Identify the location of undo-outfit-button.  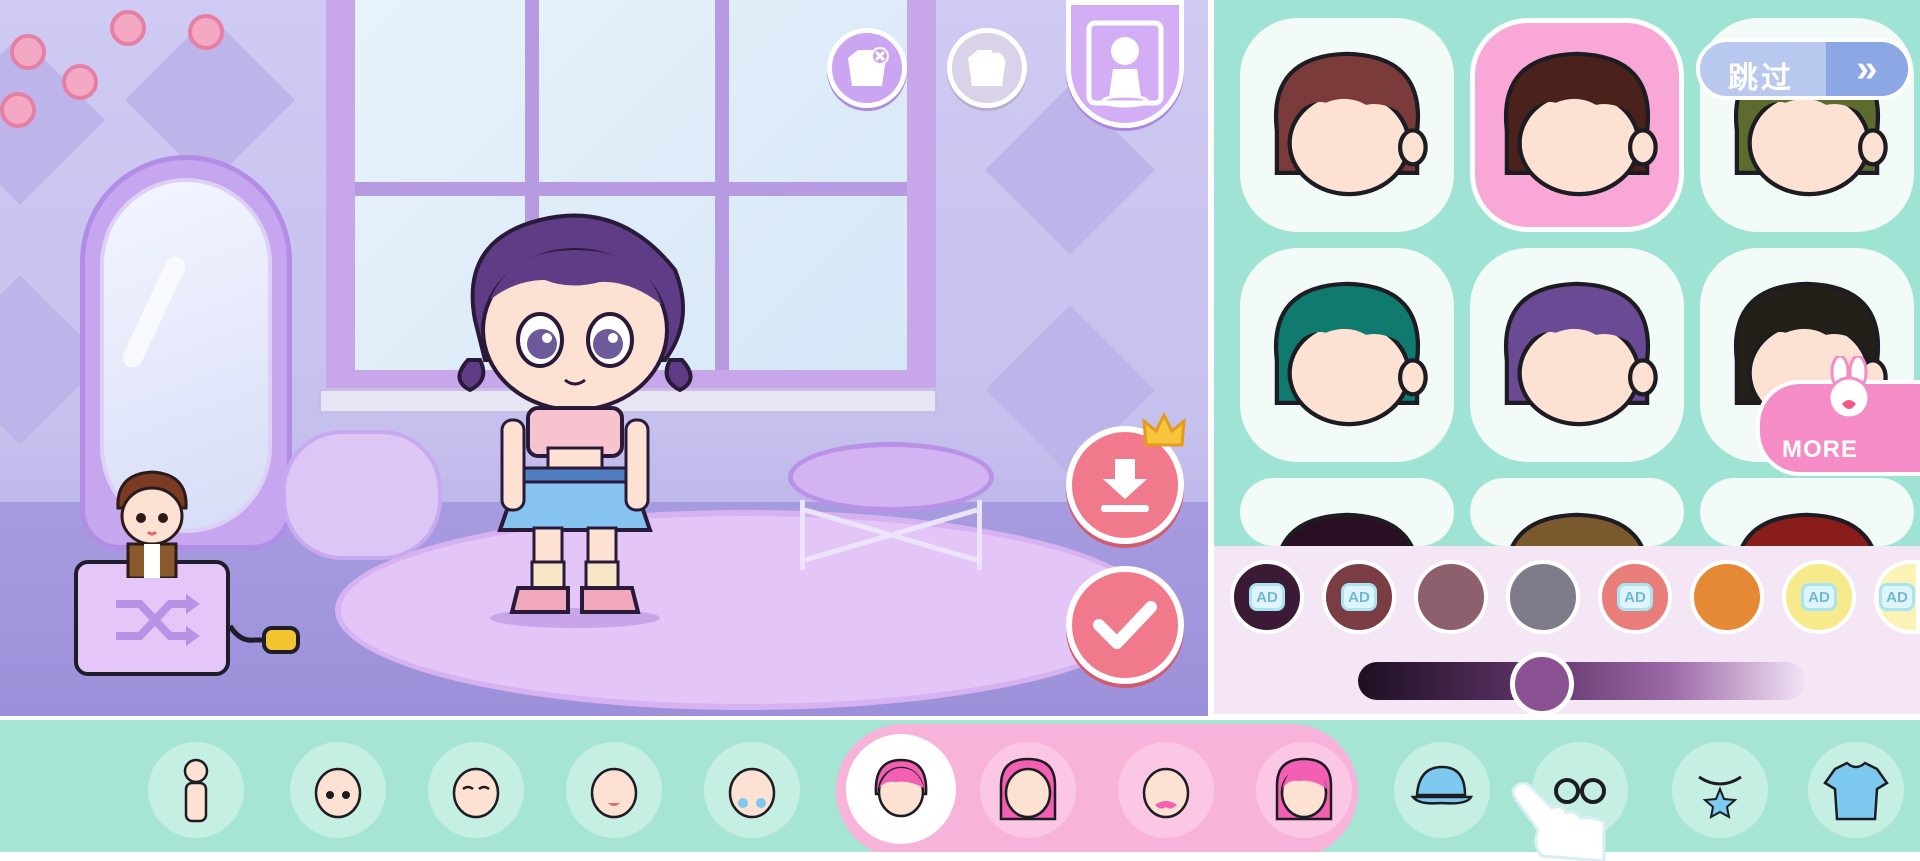
(987, 68).